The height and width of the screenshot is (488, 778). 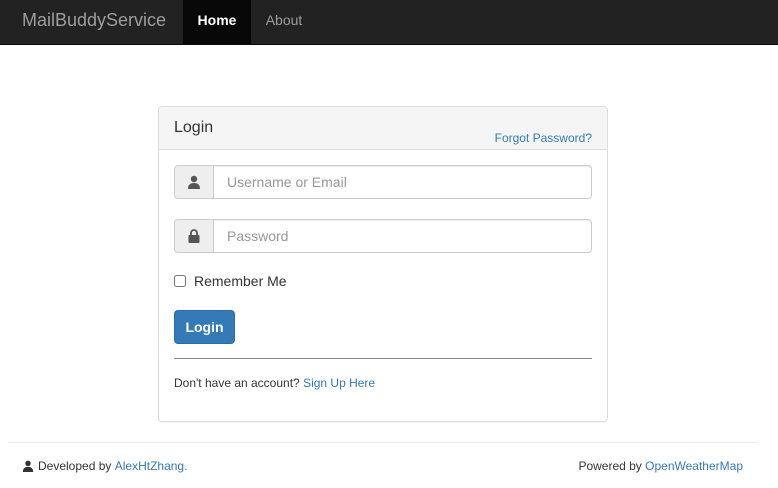 I want to click on login-button: Login, so click(x=204, y=327).